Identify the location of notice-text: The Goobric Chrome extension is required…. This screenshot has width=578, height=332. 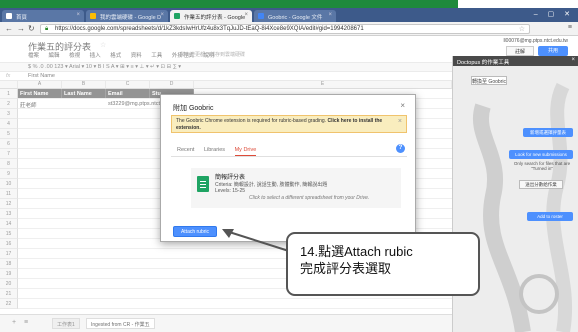
(251, 121).